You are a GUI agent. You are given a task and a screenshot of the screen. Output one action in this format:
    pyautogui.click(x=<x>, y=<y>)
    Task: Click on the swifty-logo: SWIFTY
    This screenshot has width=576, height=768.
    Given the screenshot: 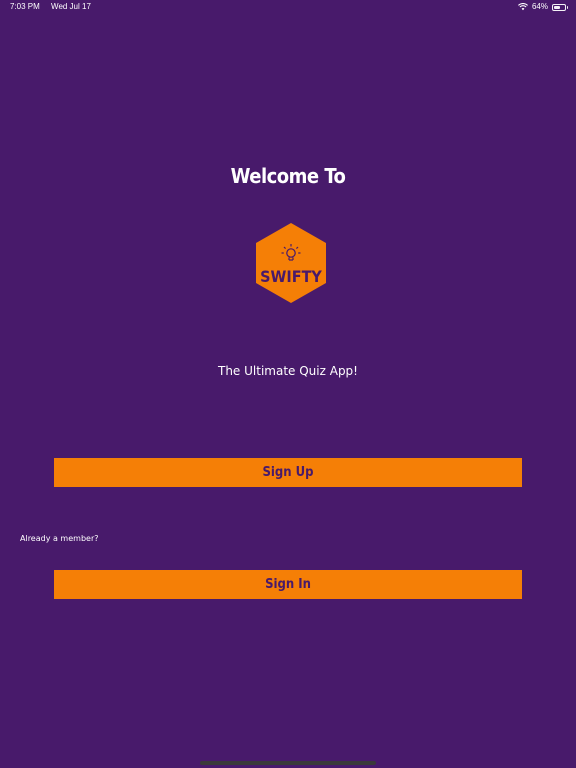 What is the action you would take?
    pyautogui.click(x=291, y=263)
    